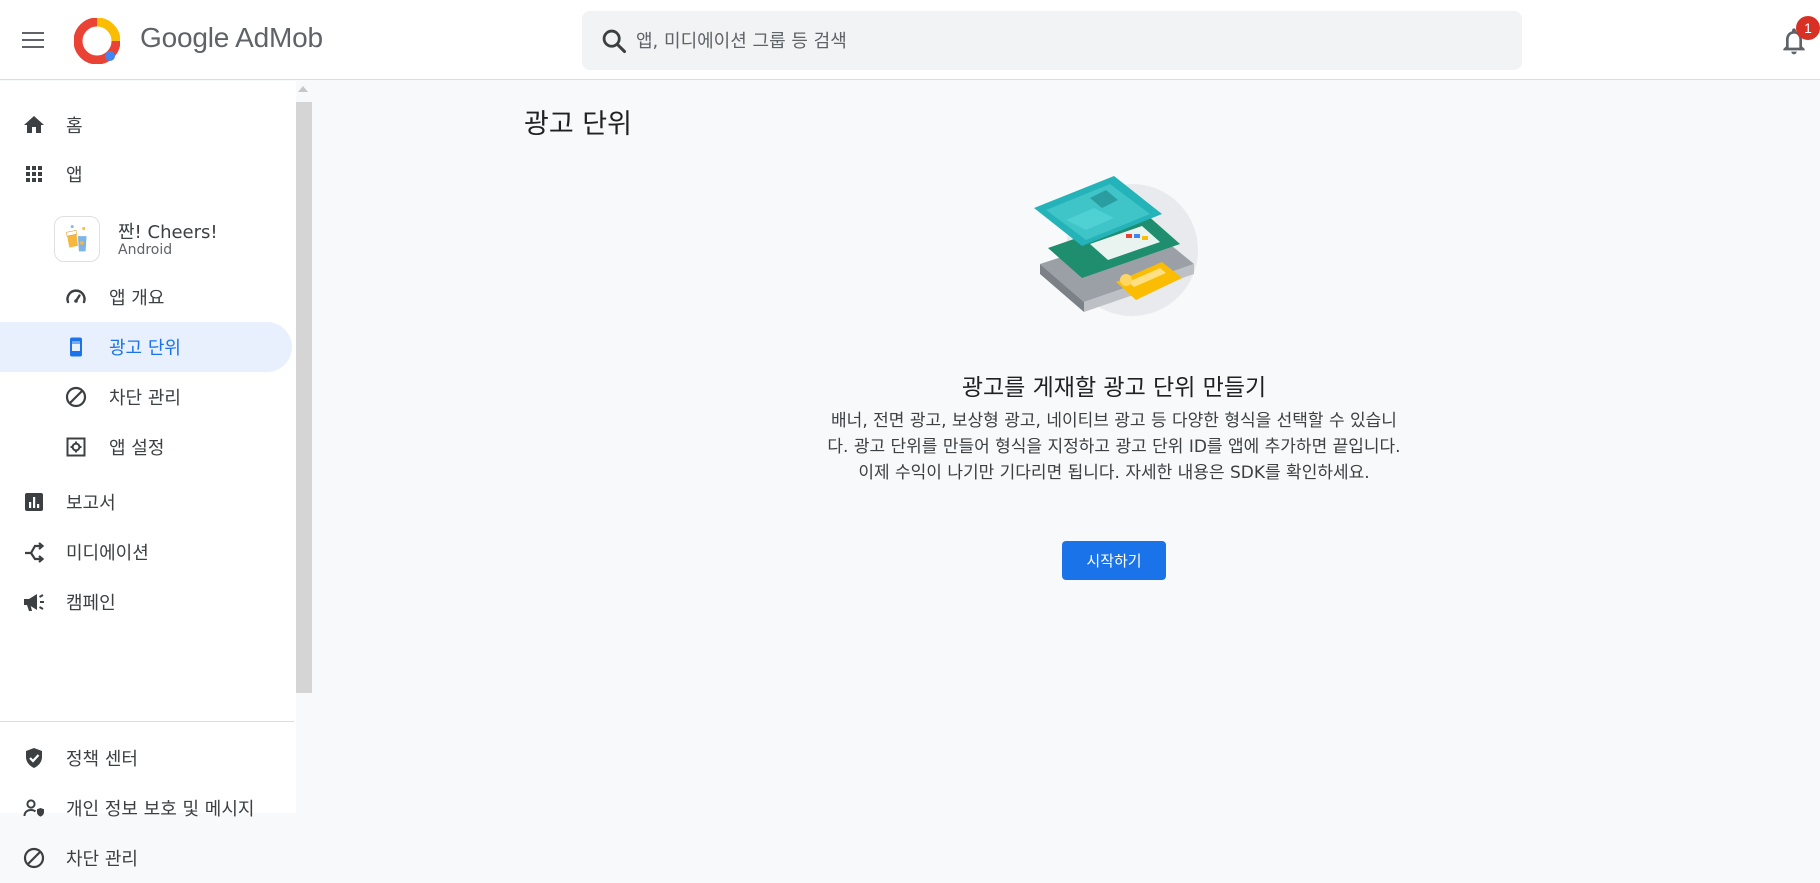 Image resolution: width=1820 pixels, height=883 pixels. Describe the element at coordinates (76, 447) in the screenshot. I see `settings-icon` at that location.